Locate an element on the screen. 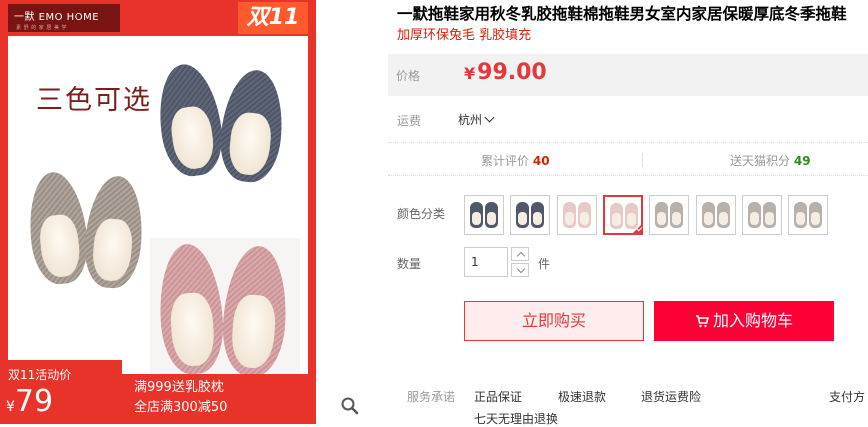 This screenshot has height=427, width=868. price-value: ¥99.00 is located at coordinates (505, 72).